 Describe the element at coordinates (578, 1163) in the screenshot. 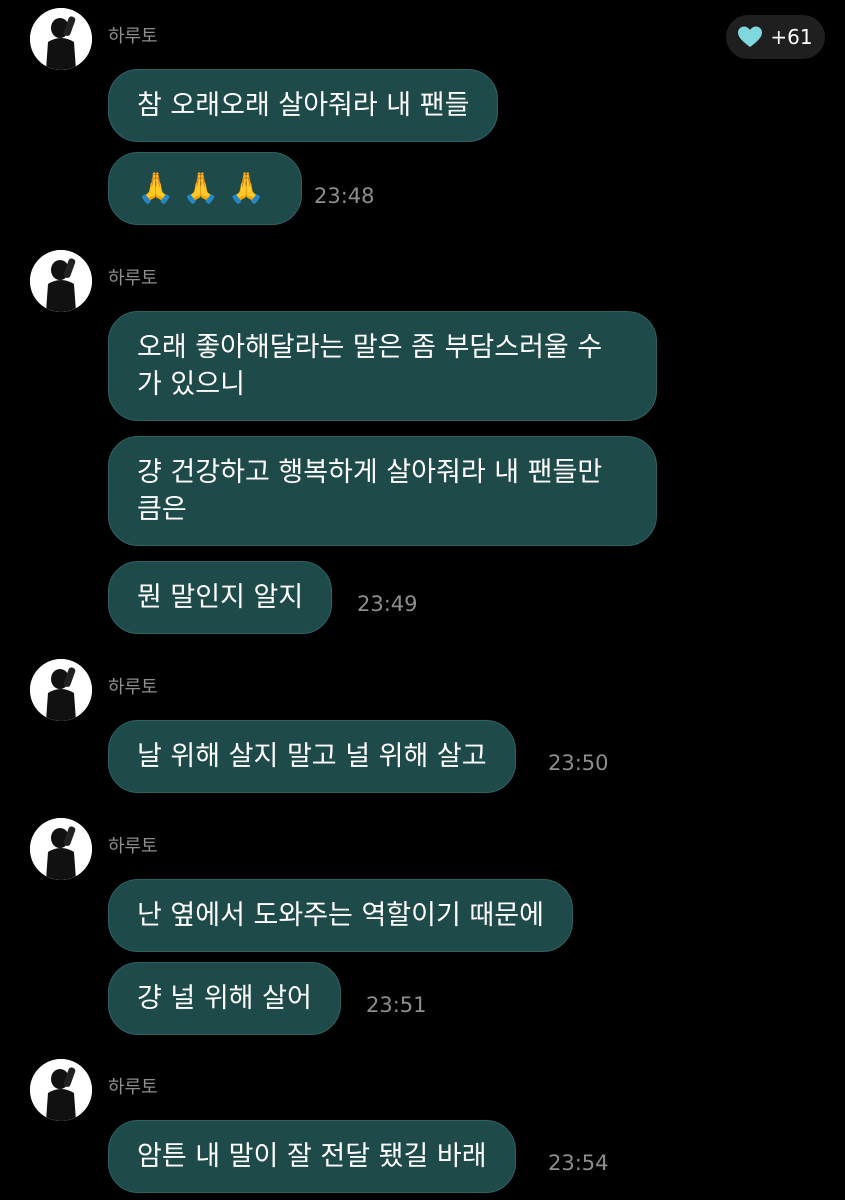

I see `message-timestamp: 23:54` at that location.